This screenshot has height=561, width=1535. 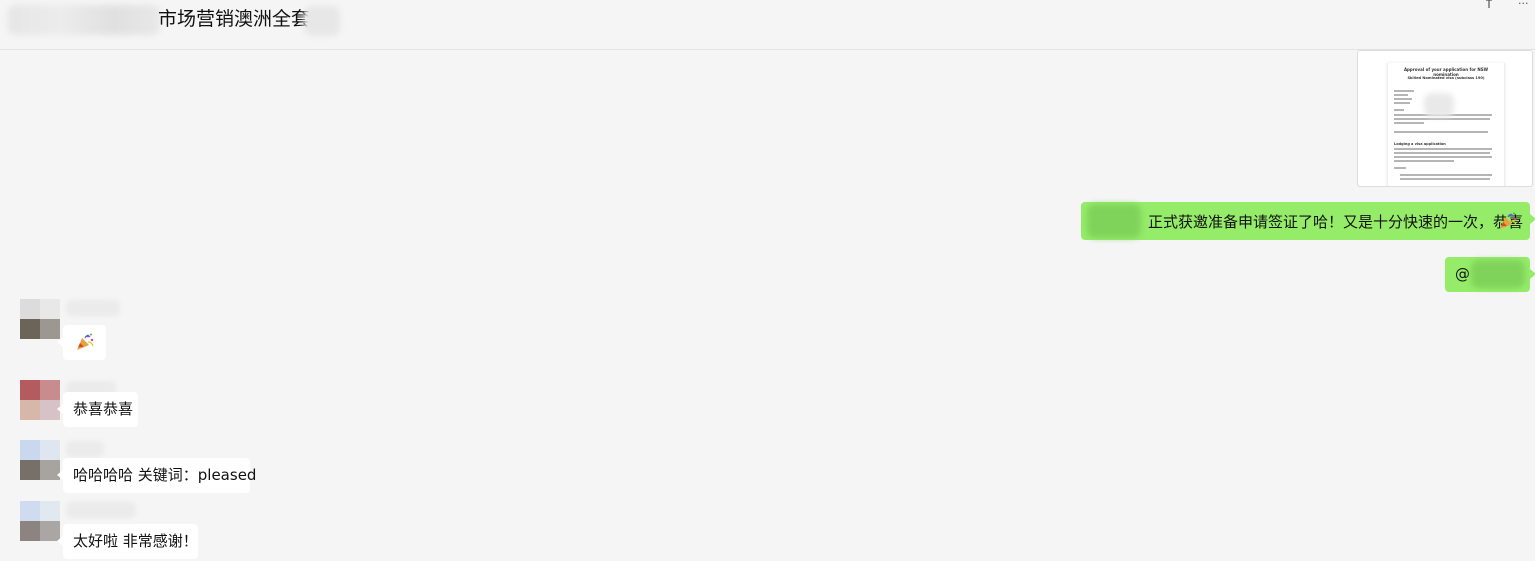 What do you see at coordinates (165, 475) in the screenshot?
I see `message-text: 哈哈哈哈 关键词：pleased` at bounding box center [165, 475].